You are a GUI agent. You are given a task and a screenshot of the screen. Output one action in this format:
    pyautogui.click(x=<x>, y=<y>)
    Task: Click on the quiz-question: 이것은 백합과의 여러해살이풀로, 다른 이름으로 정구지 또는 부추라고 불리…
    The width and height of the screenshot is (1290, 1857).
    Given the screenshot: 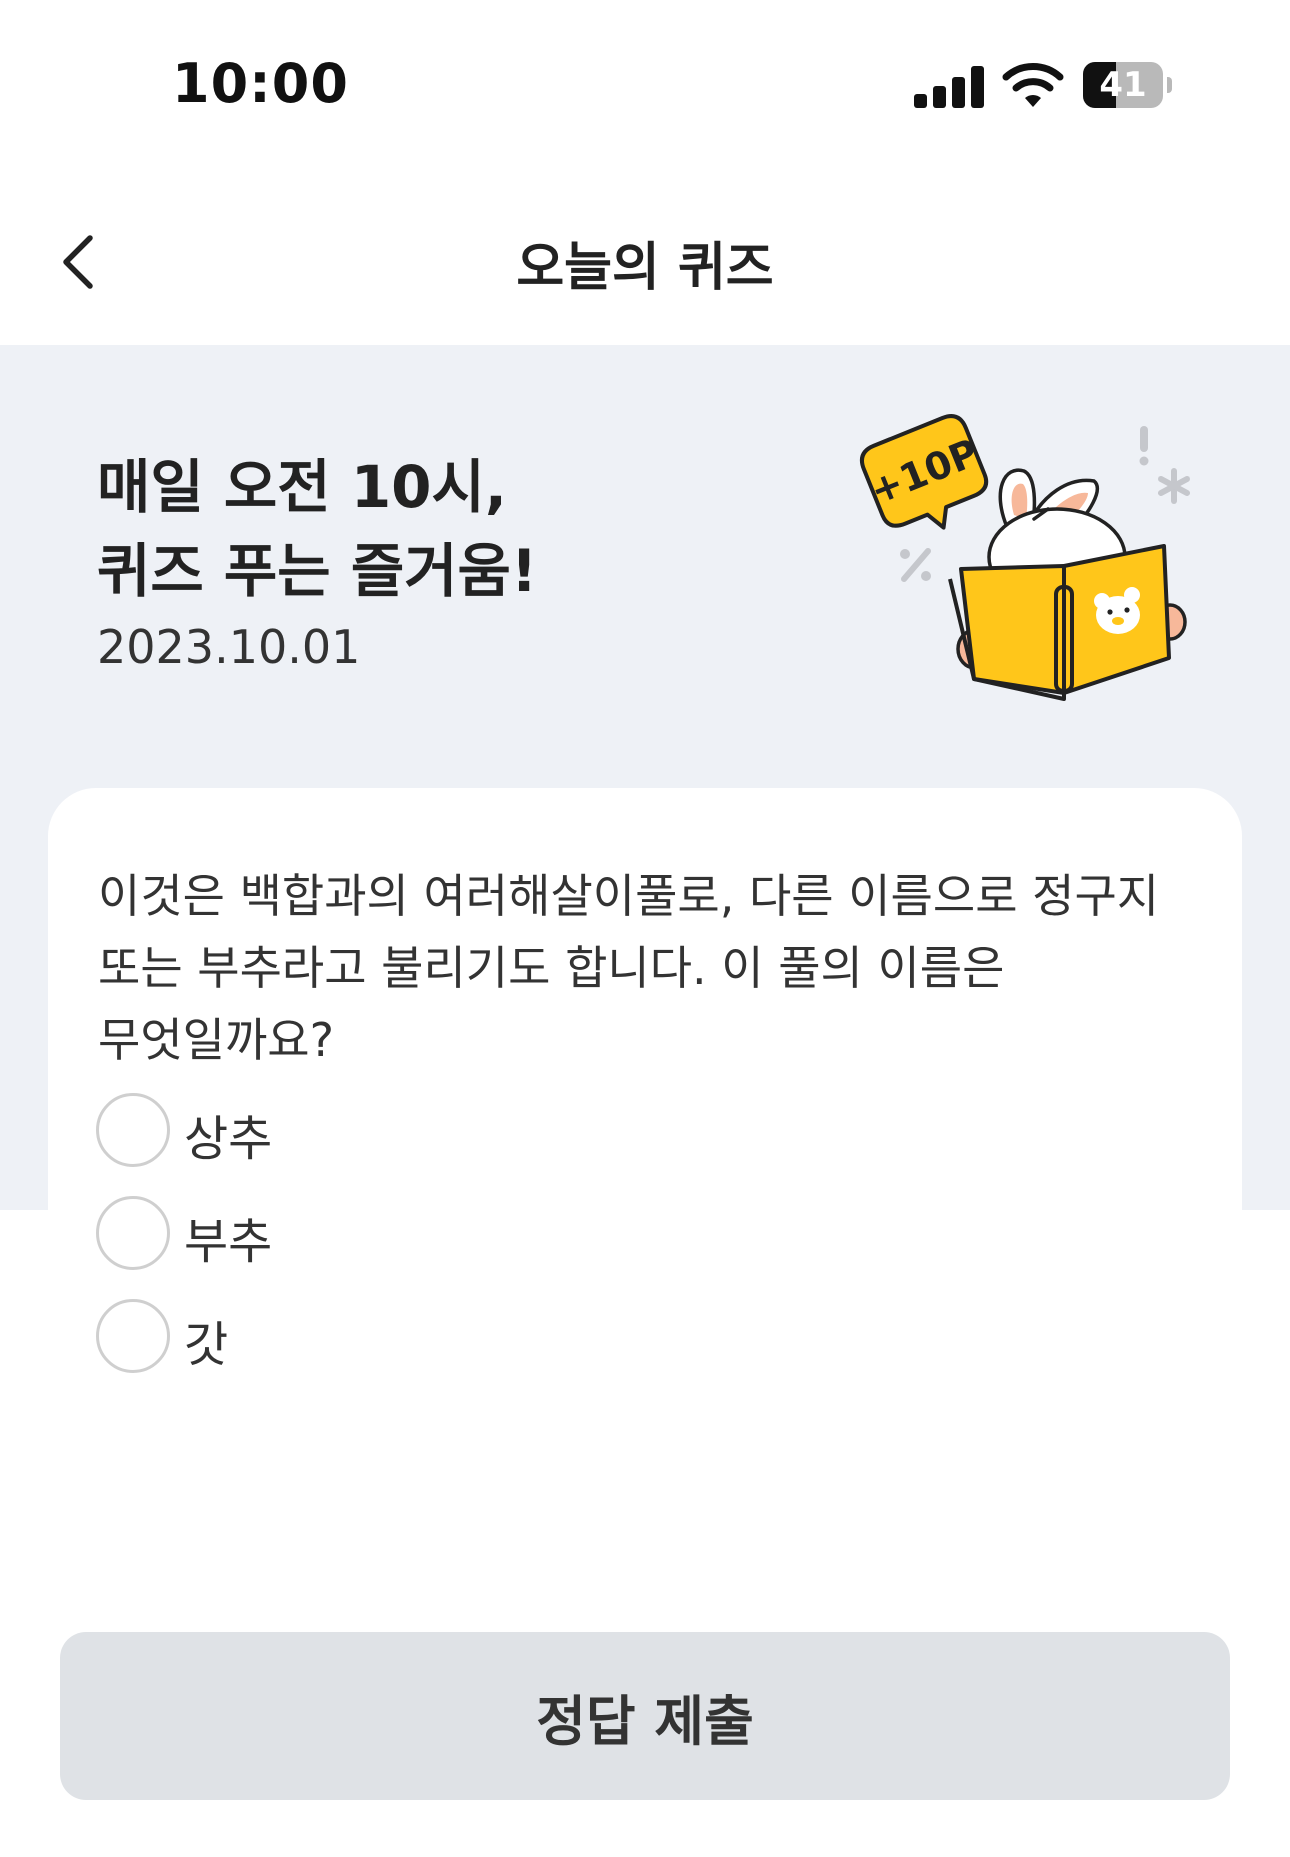 What is the action you would take?
    pyautogui.click(x=629, y=968)
    